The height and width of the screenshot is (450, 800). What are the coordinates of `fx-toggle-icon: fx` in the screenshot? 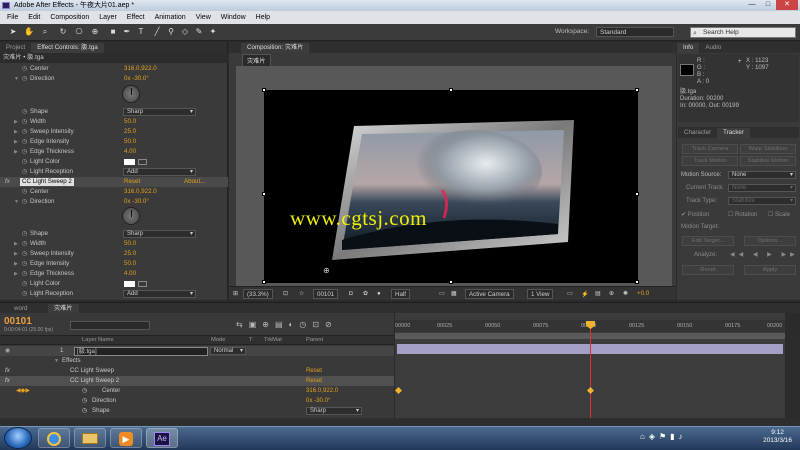 It's located at (7, 182).